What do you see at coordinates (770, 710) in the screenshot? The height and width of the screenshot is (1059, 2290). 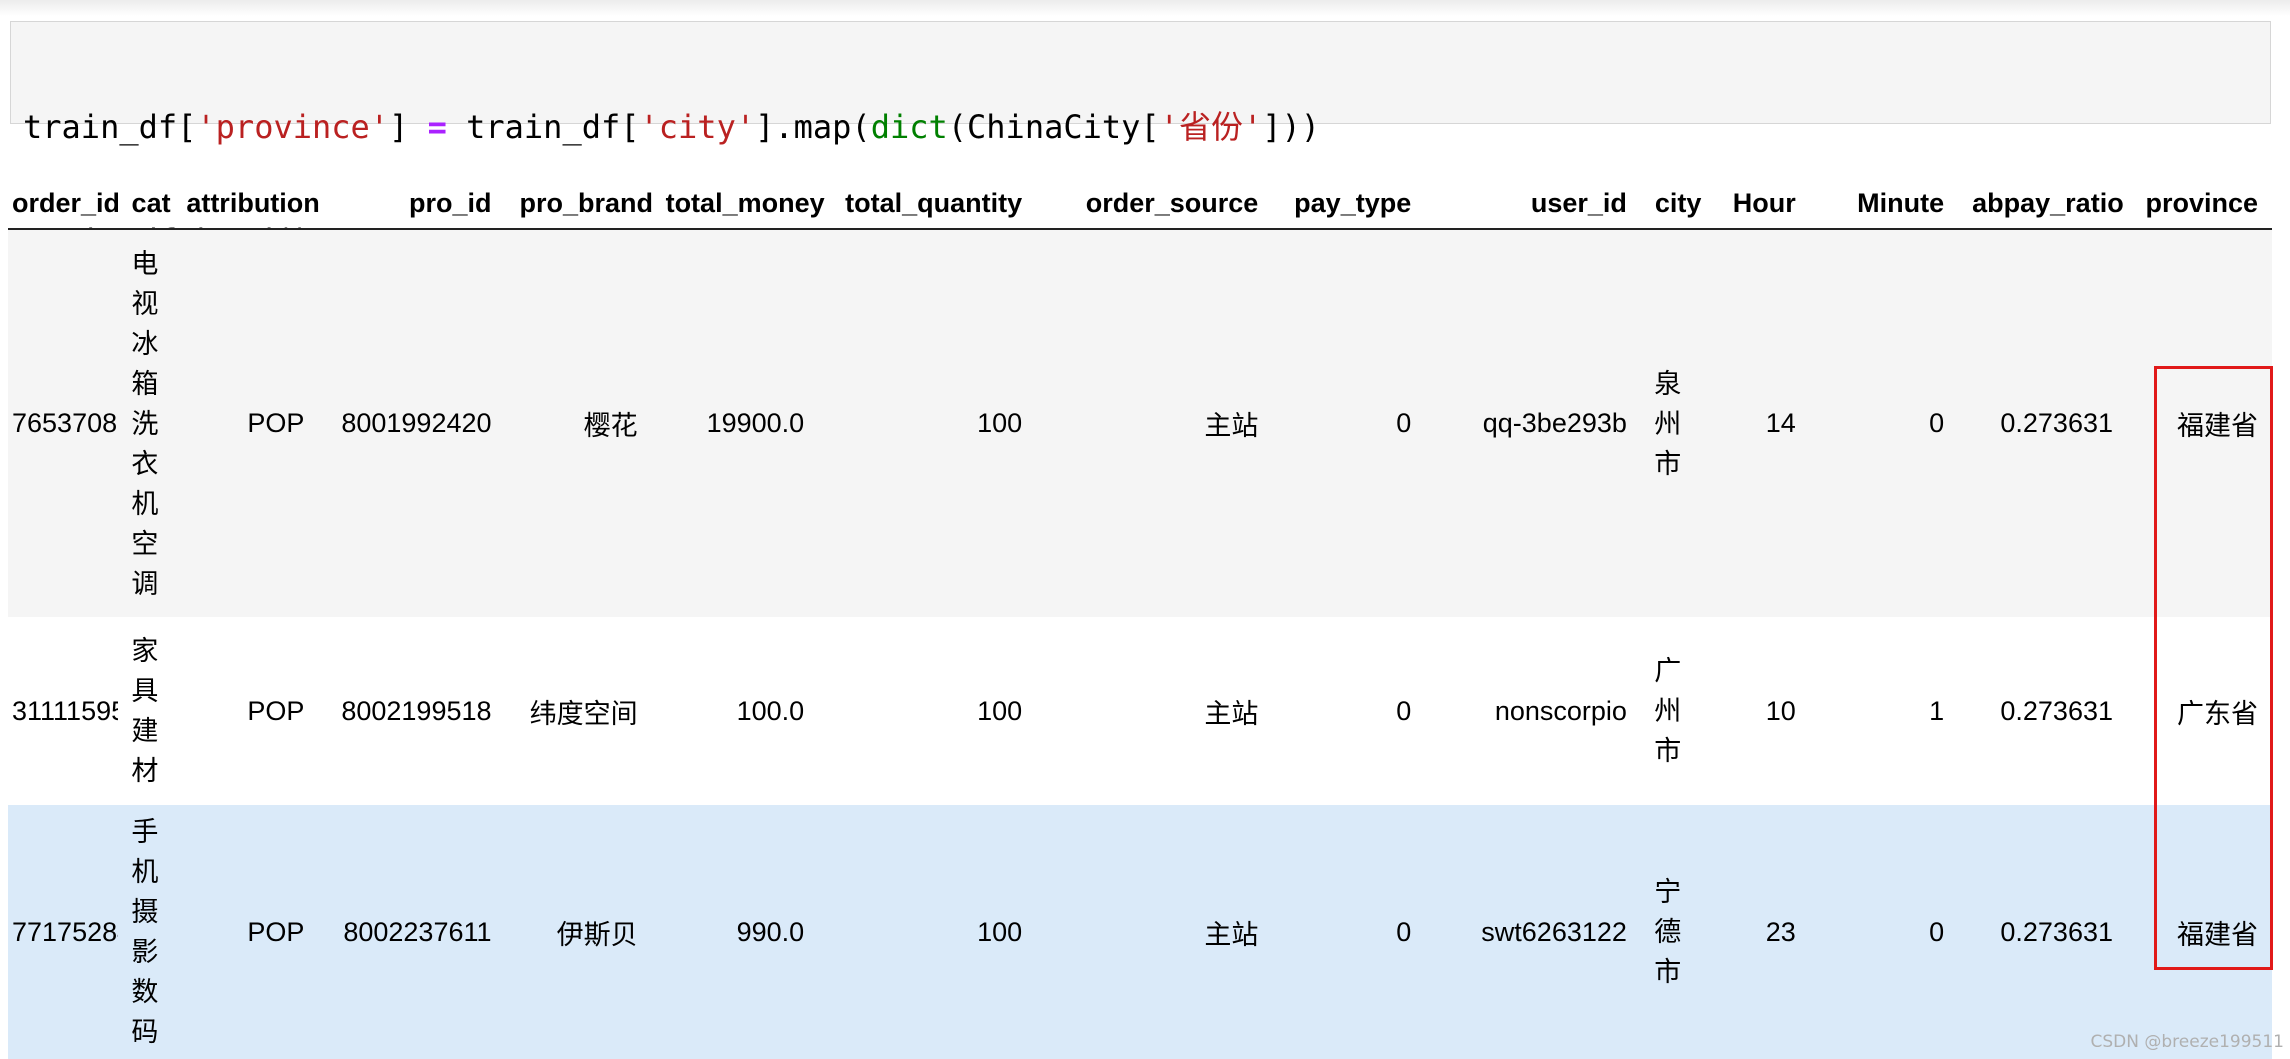 I see `cell-total-money: 100.0` at bounding box center [770, 710].